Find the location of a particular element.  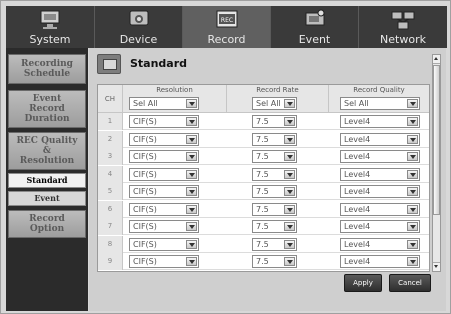

table-row: 1 CIF(S) 7.5 Level4 is located at coordinates (263, 121).